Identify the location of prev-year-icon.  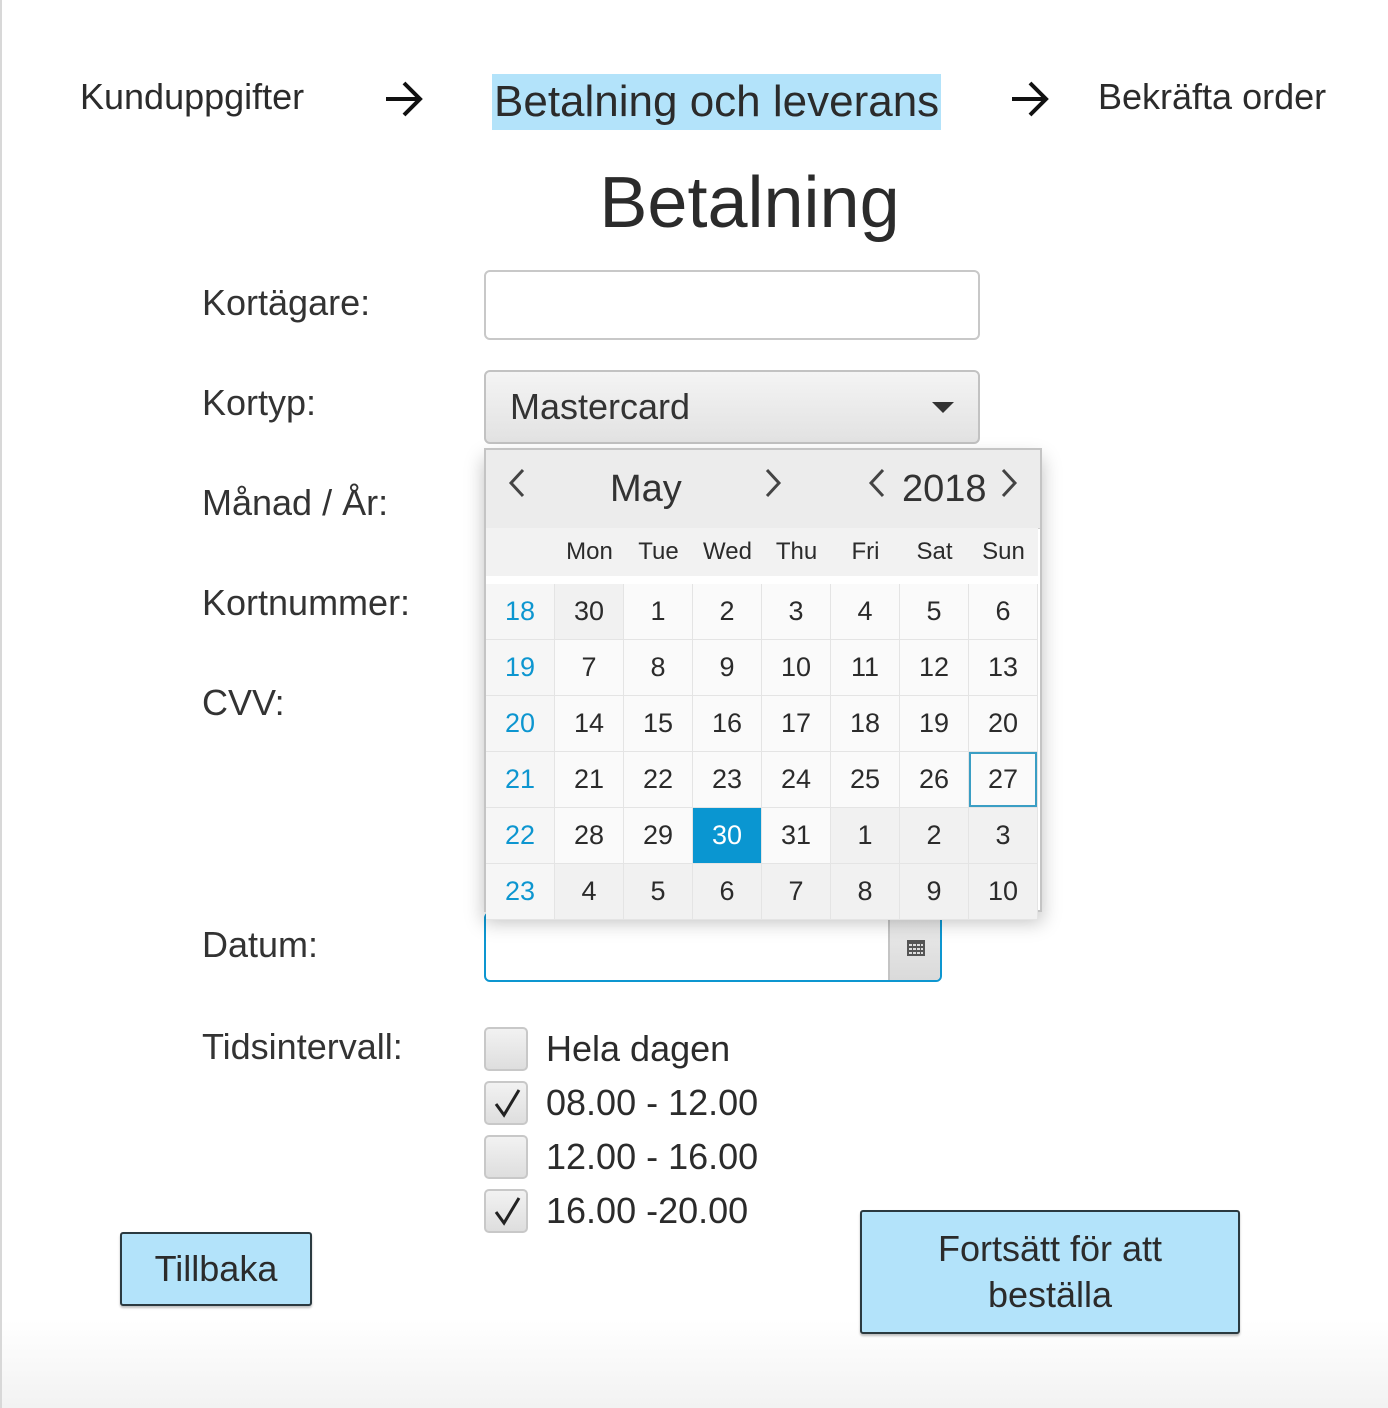
(877, 487).